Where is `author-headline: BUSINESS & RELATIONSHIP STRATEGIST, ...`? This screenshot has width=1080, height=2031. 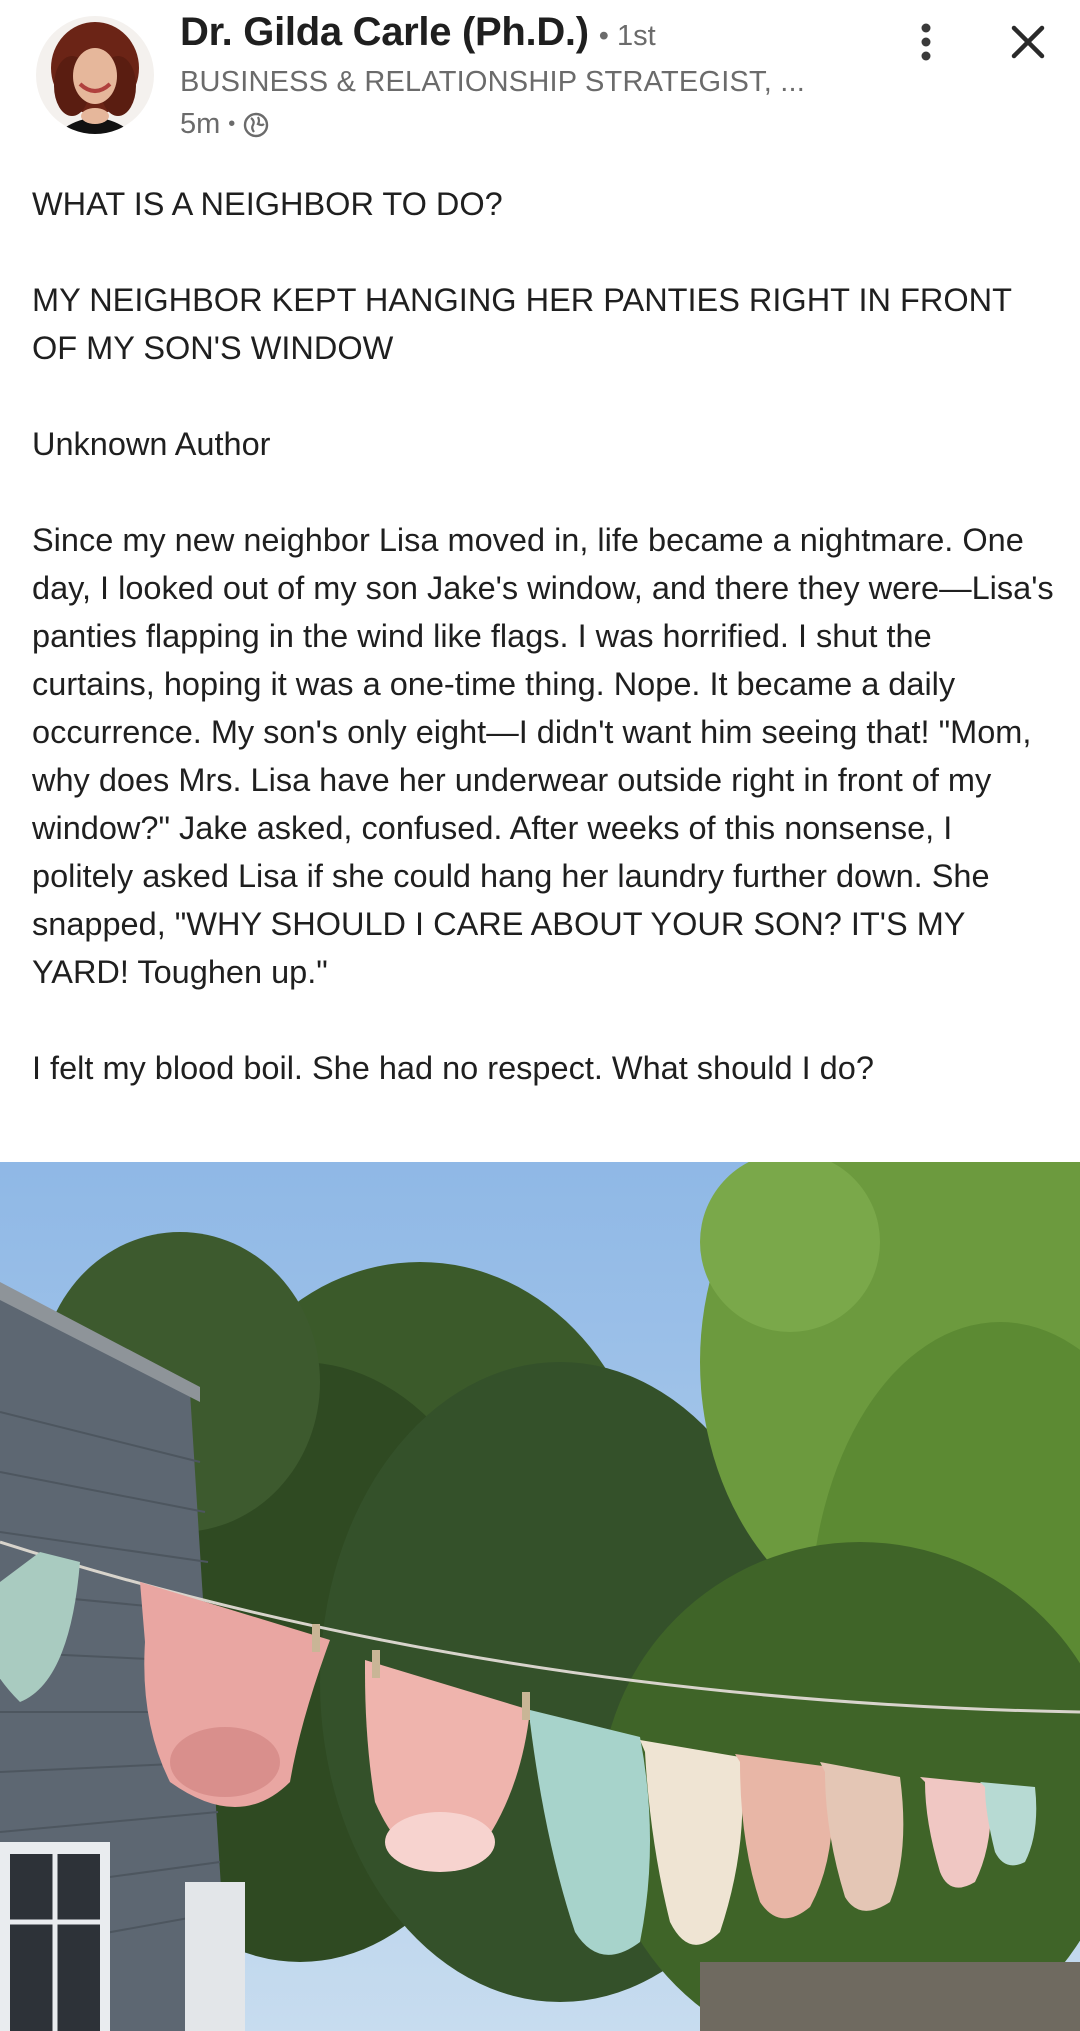
author-headline: BUSINESS & RELATIONSHIP STRATEGIST, ... is located at coordinates (492, 82).